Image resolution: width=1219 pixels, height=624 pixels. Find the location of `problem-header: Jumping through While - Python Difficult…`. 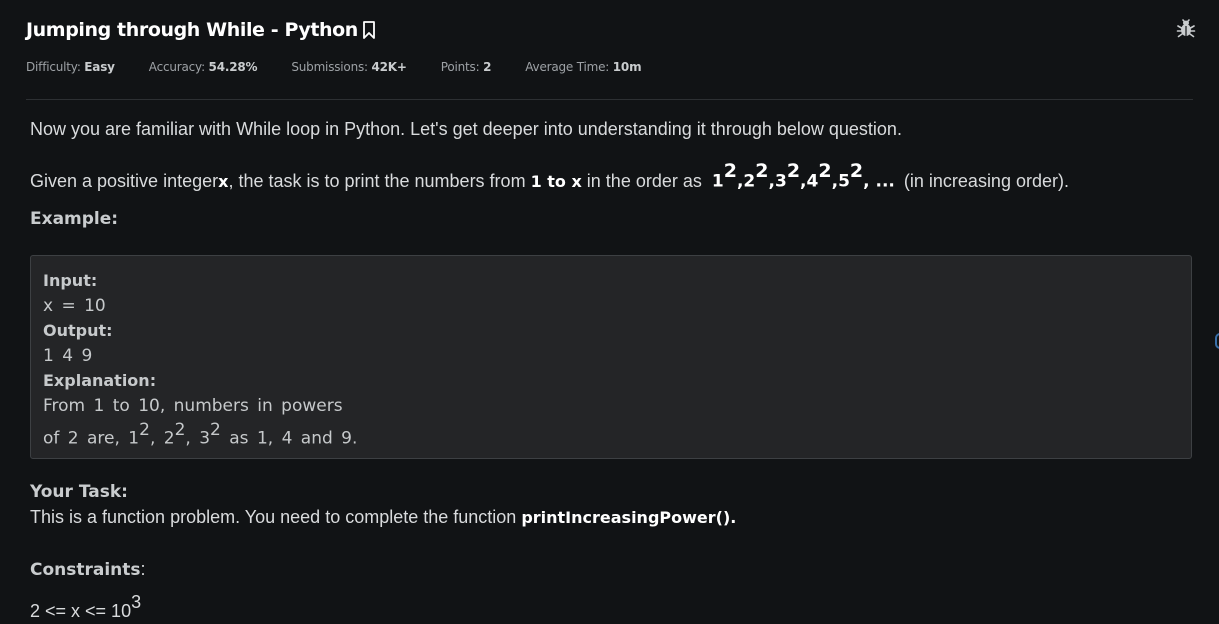

problem-header: Jumping through While - Python Difficult… is located at coordinates (611, 45).